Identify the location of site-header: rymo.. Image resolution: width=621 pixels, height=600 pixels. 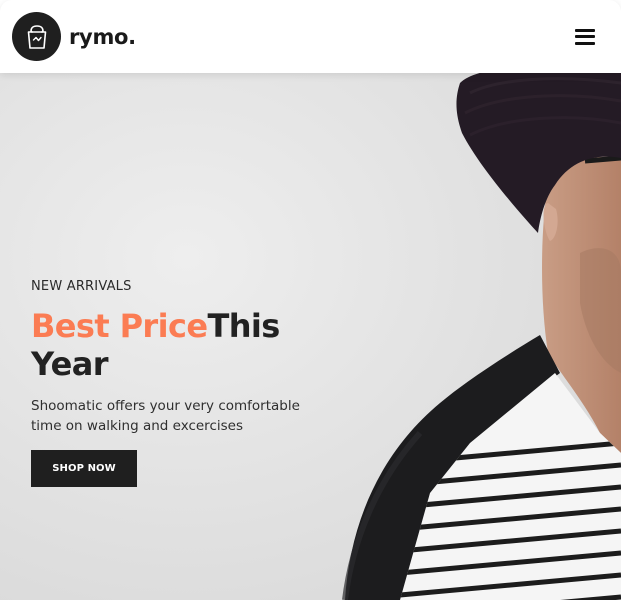
(310, 36).